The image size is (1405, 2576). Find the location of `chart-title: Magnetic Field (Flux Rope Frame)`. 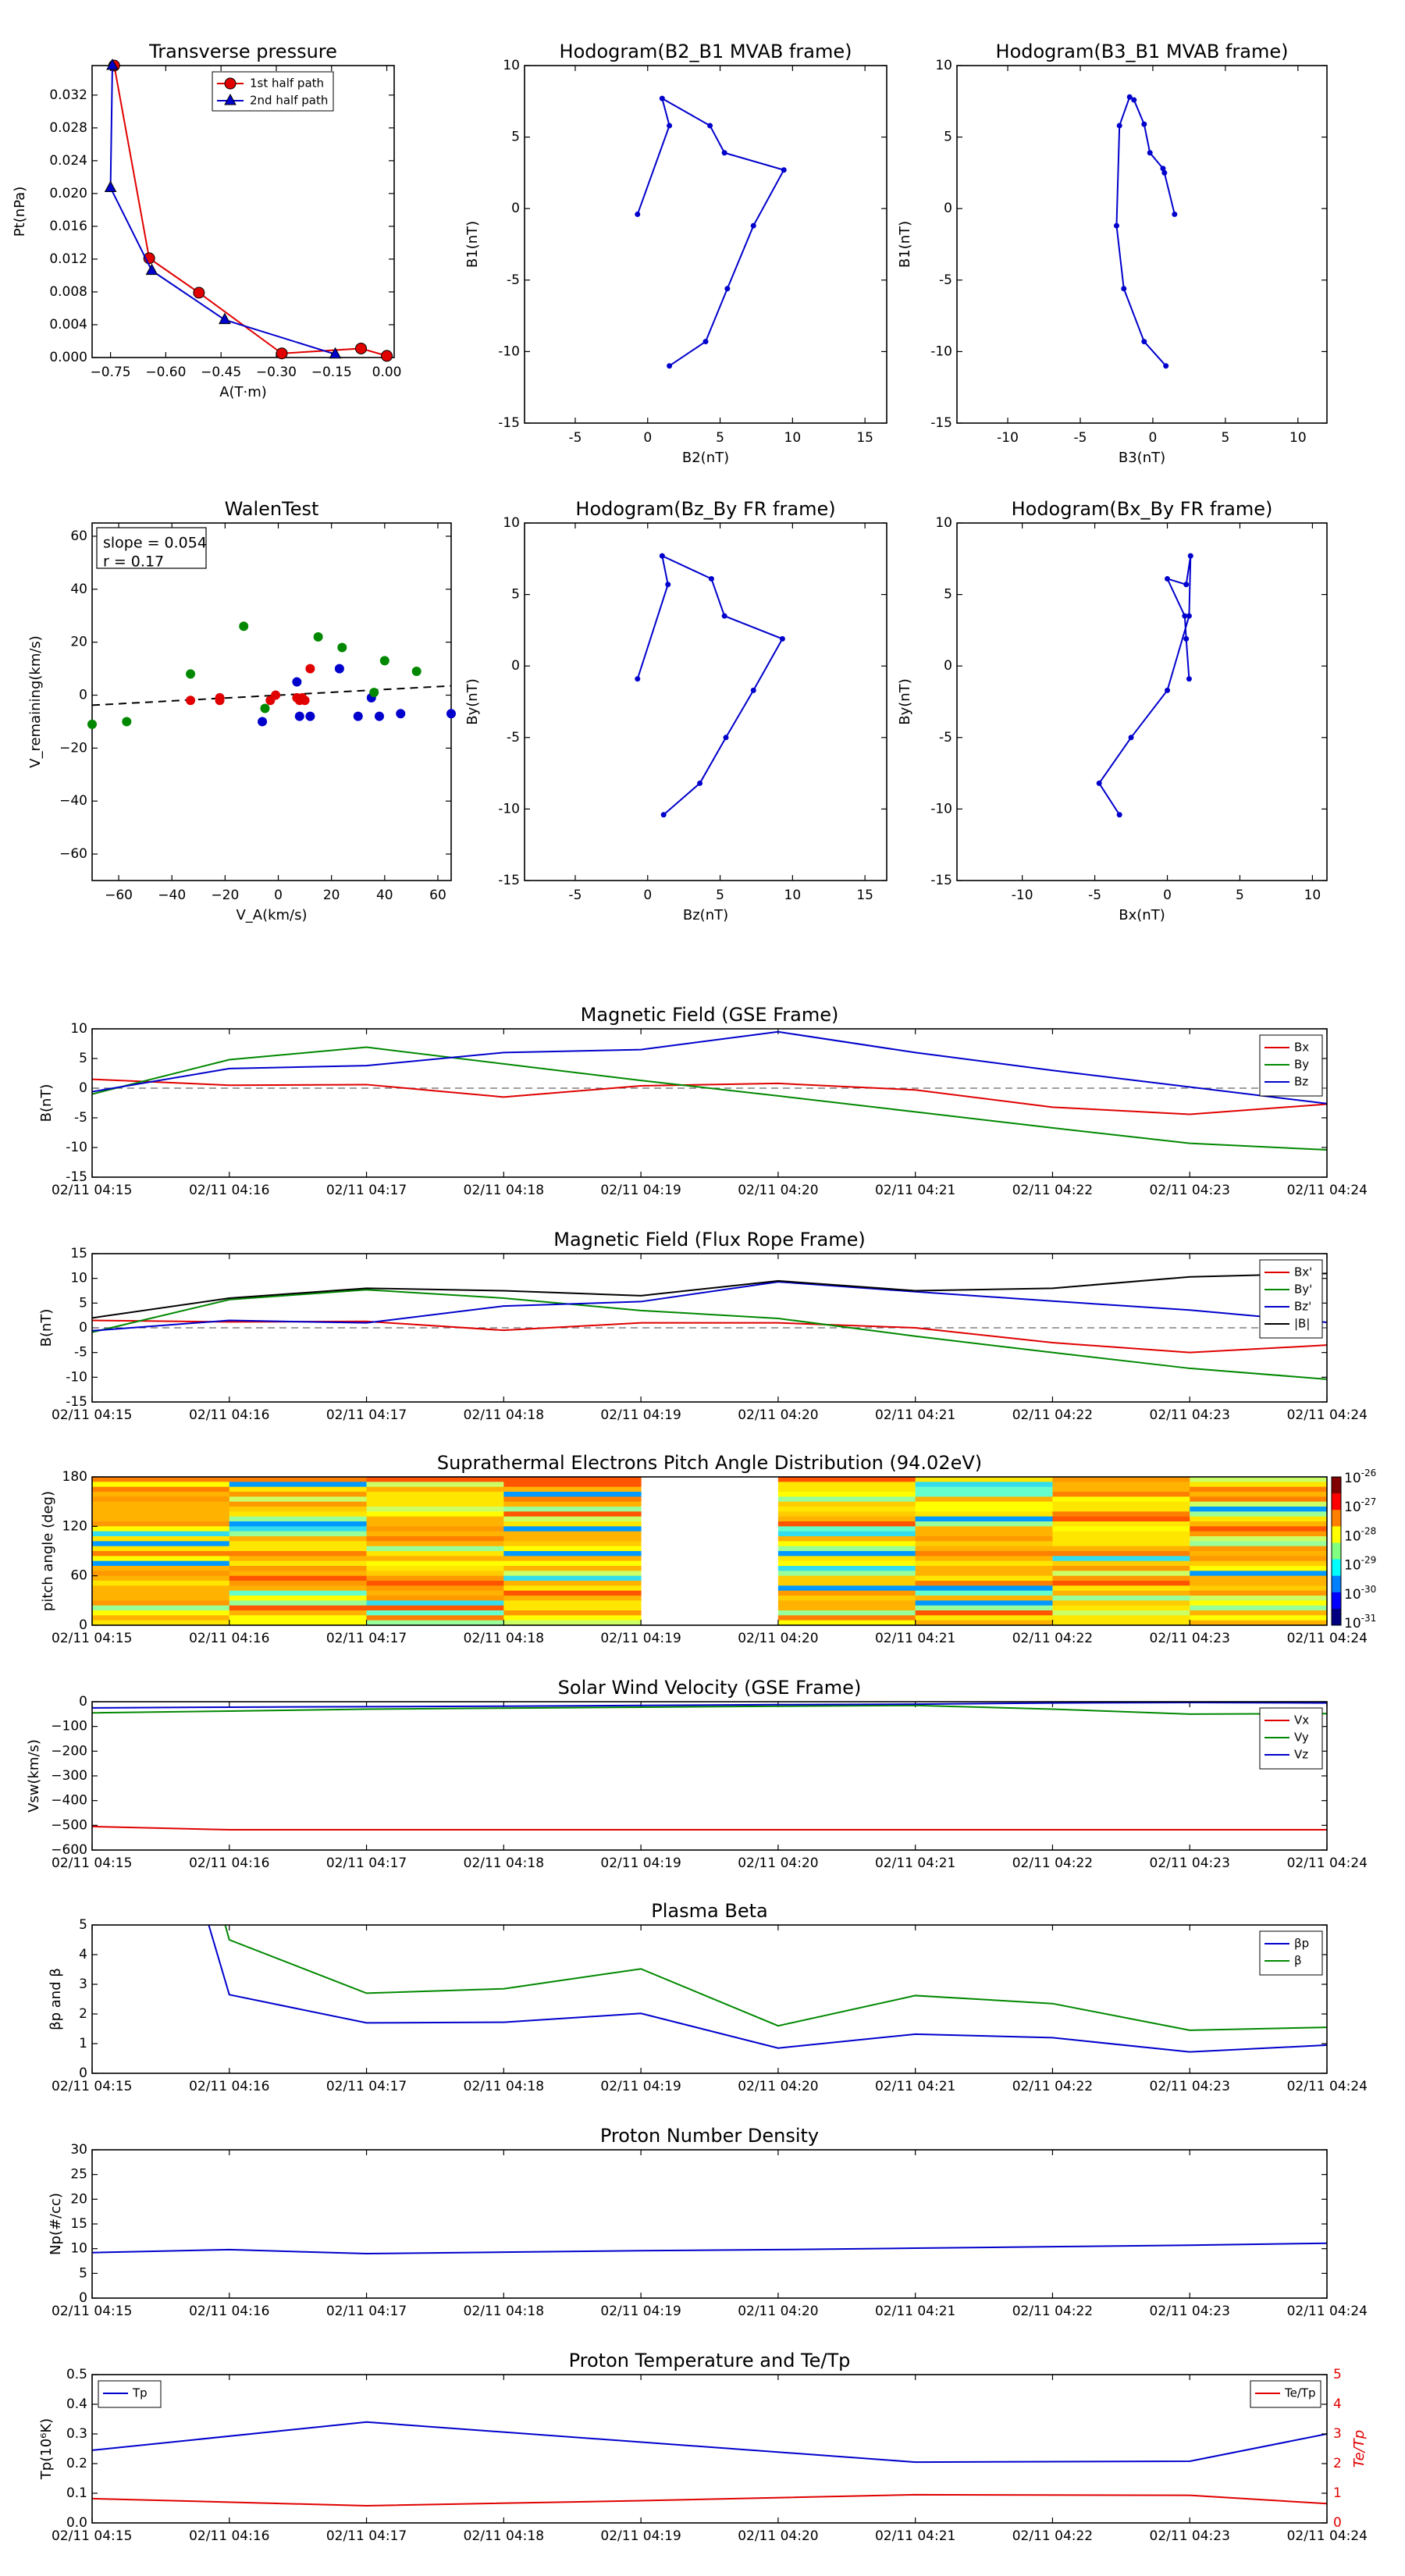

chart-title: Magnetic Field (Flux Rope Frame) is located at coordinates (709, 1240).